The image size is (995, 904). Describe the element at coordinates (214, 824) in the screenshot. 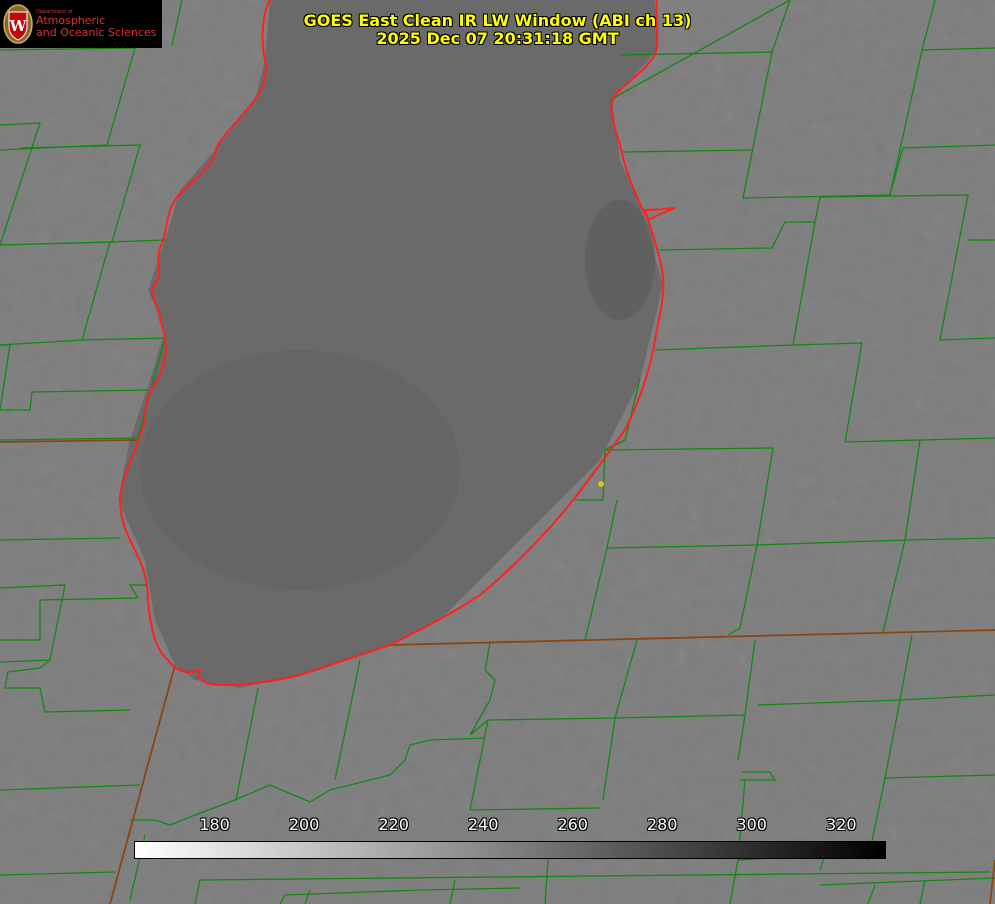

I see `colorbar-tick-180: 180` at that location.